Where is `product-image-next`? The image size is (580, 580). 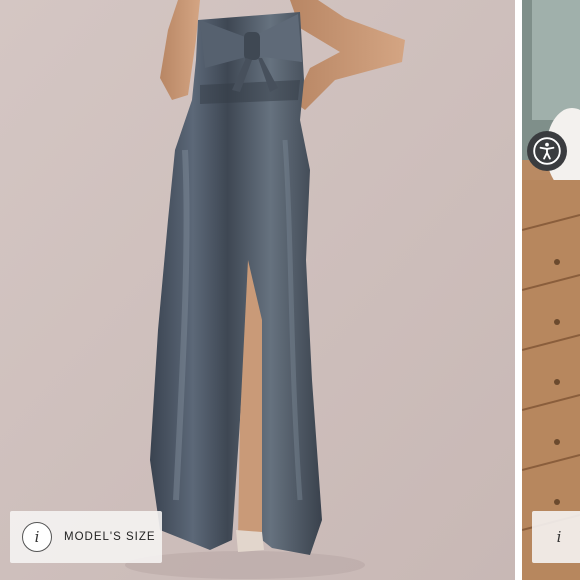 product-image-next is located at coordinates (551, 290).